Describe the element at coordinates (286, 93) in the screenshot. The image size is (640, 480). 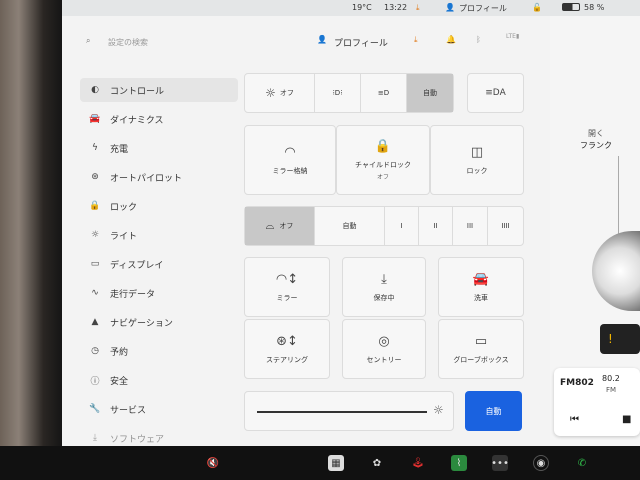
I see `headlight-off-label: オフ` at that location.